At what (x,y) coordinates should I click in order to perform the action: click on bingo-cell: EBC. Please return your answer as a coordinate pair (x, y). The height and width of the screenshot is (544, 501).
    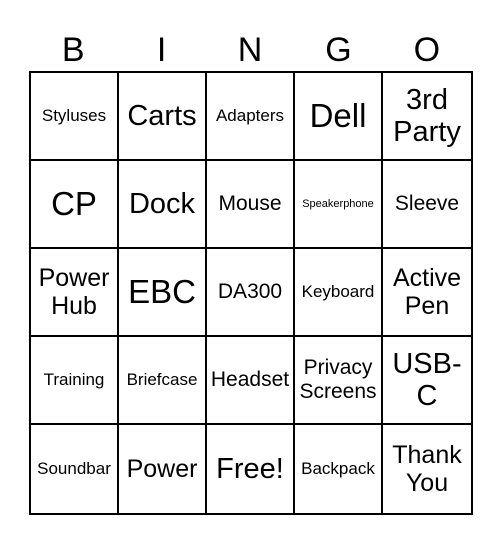
    Looking at the image, I should click on (163, 293).